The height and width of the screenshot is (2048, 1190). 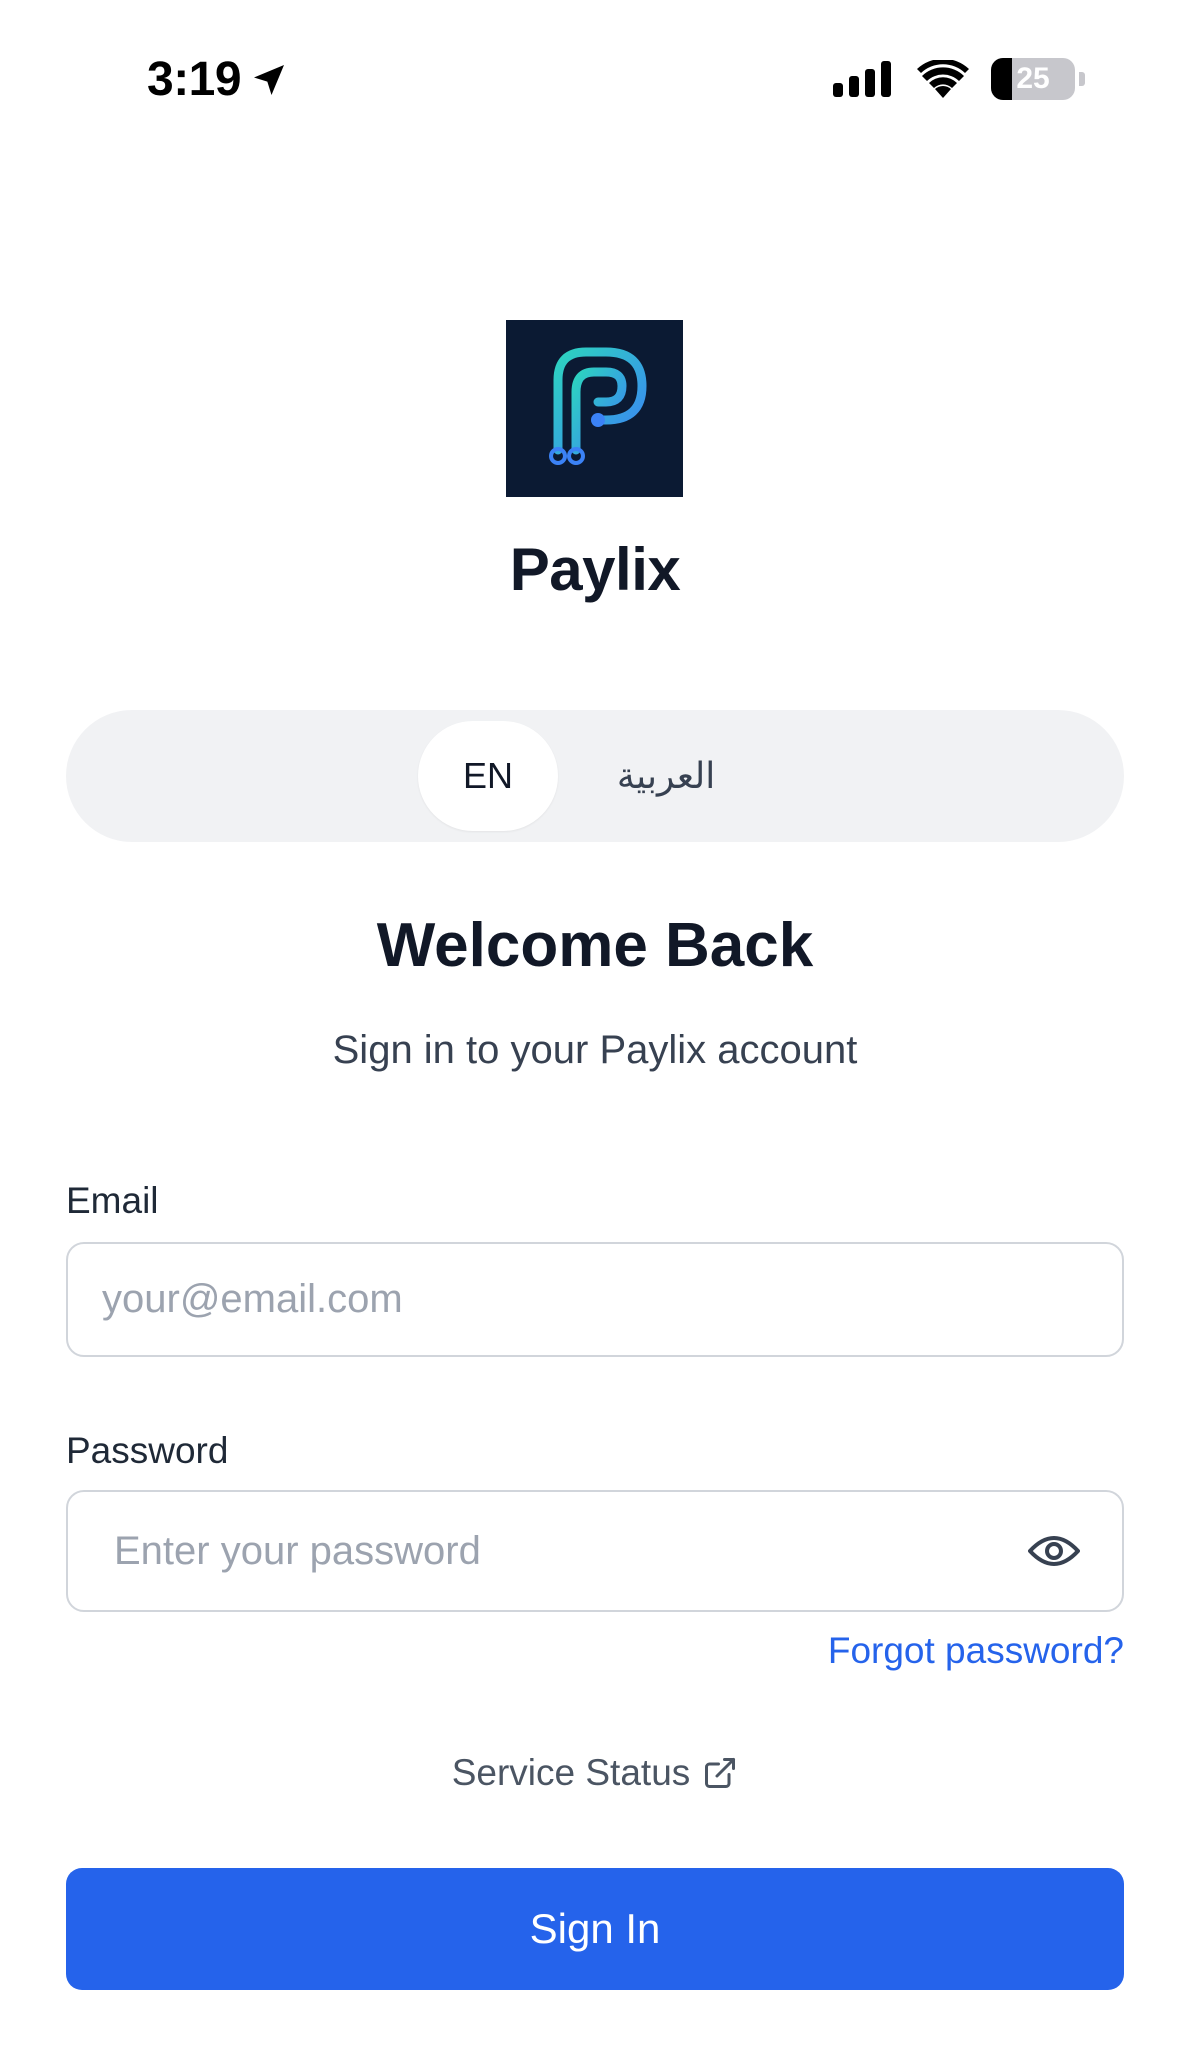 I want to click on language-option-arabic: العربية, so click(x=666, y=776).